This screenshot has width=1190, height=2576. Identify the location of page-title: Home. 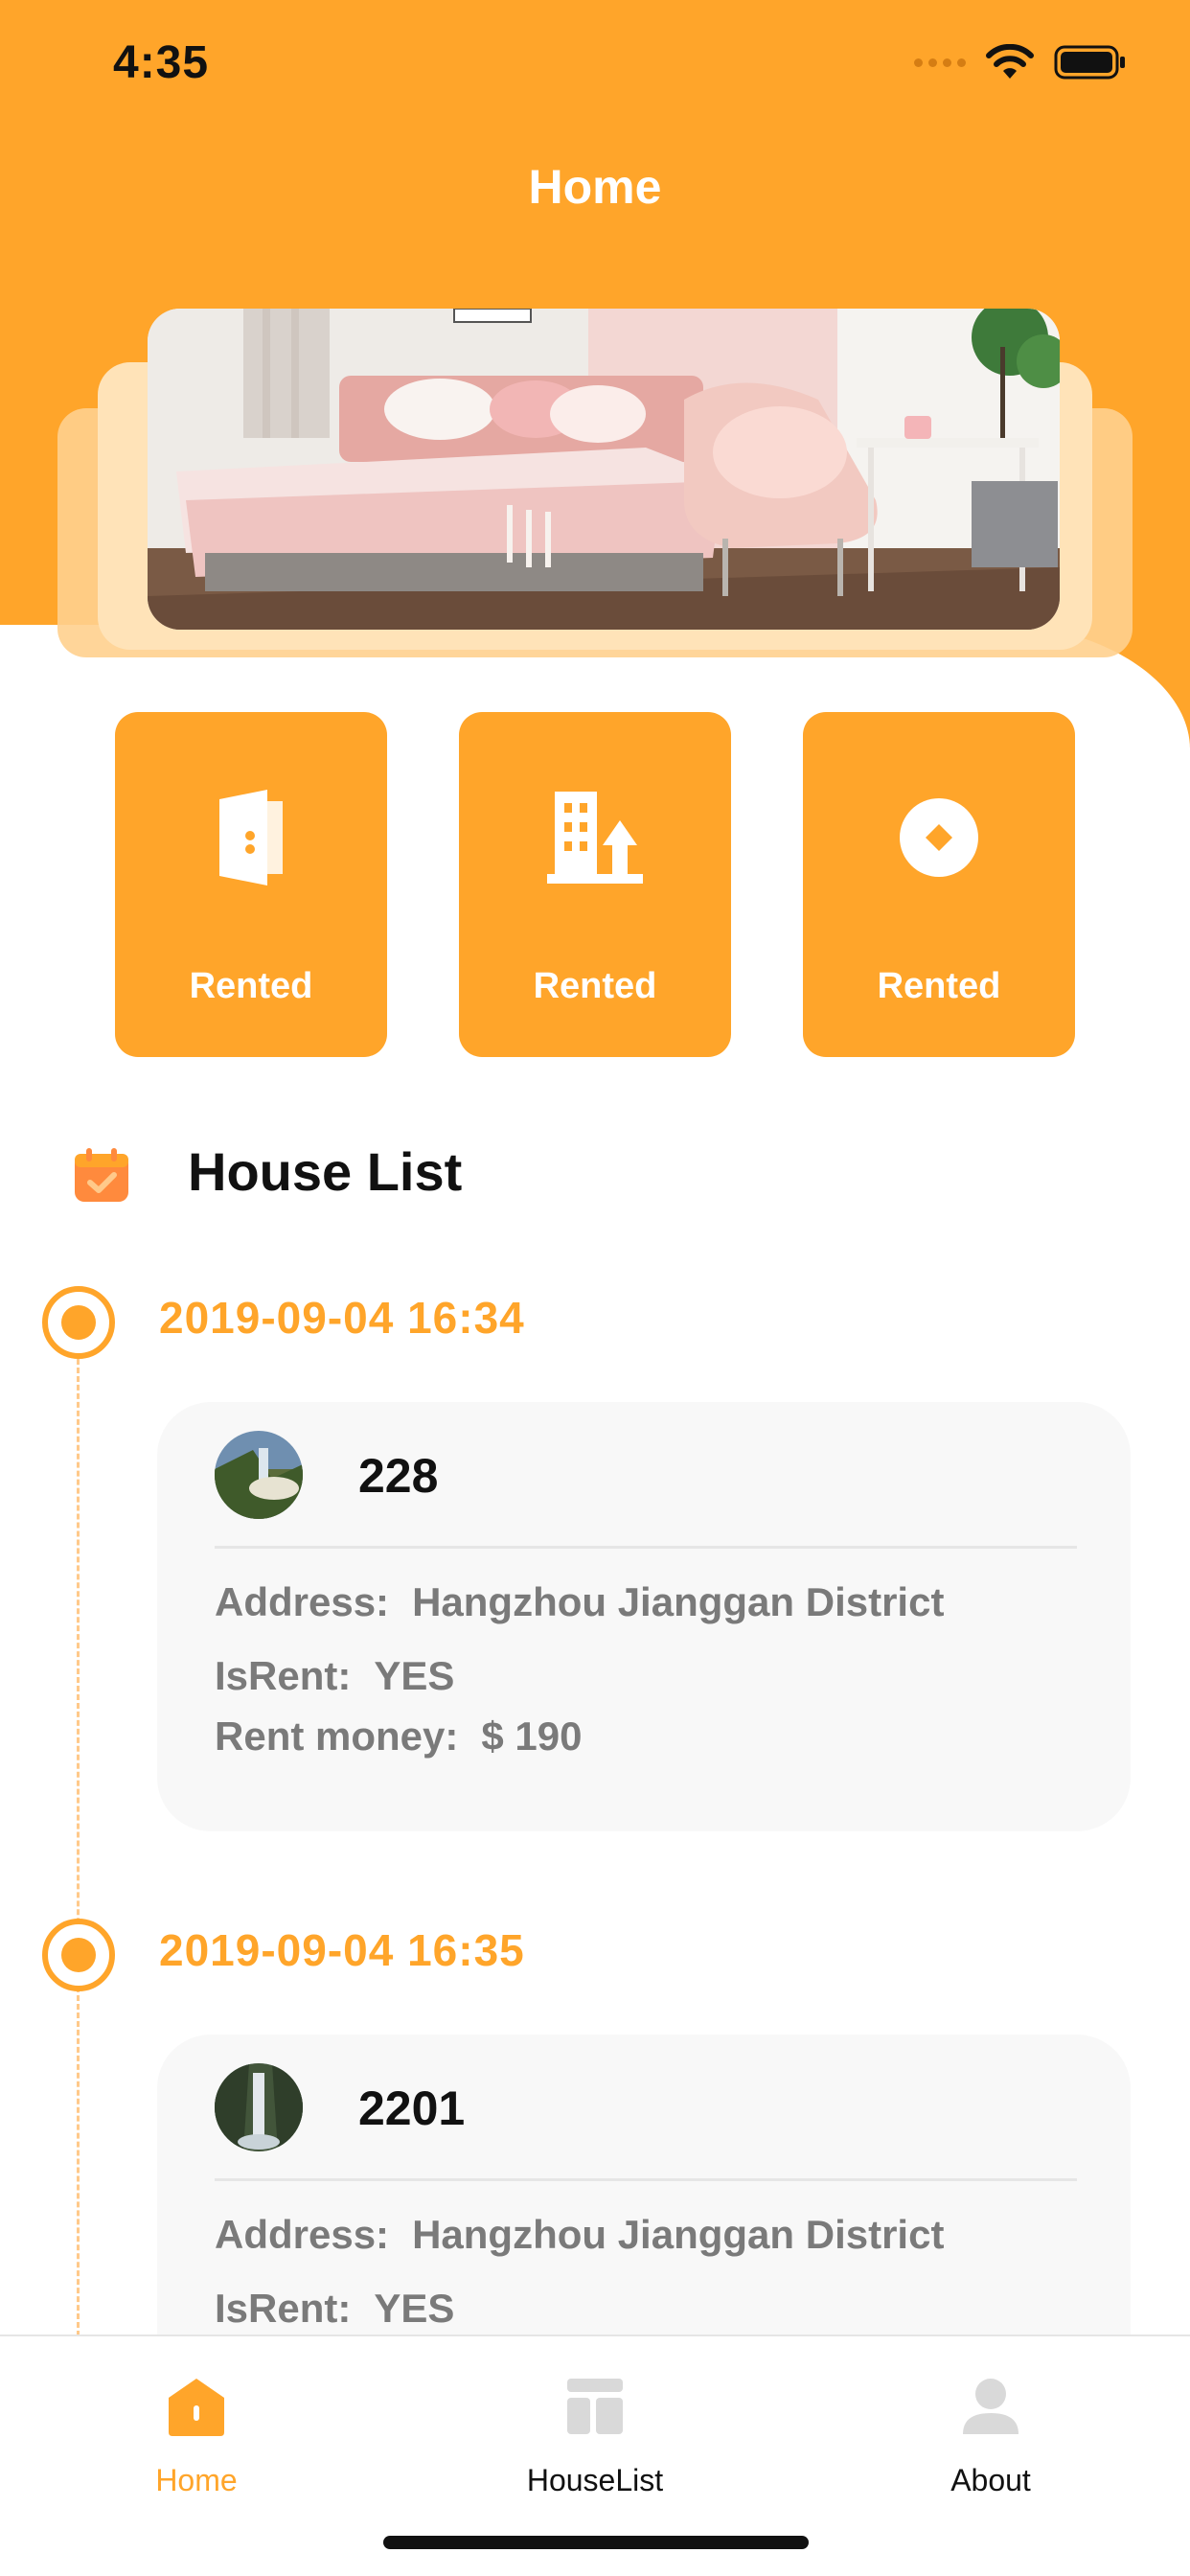
(595, 187).